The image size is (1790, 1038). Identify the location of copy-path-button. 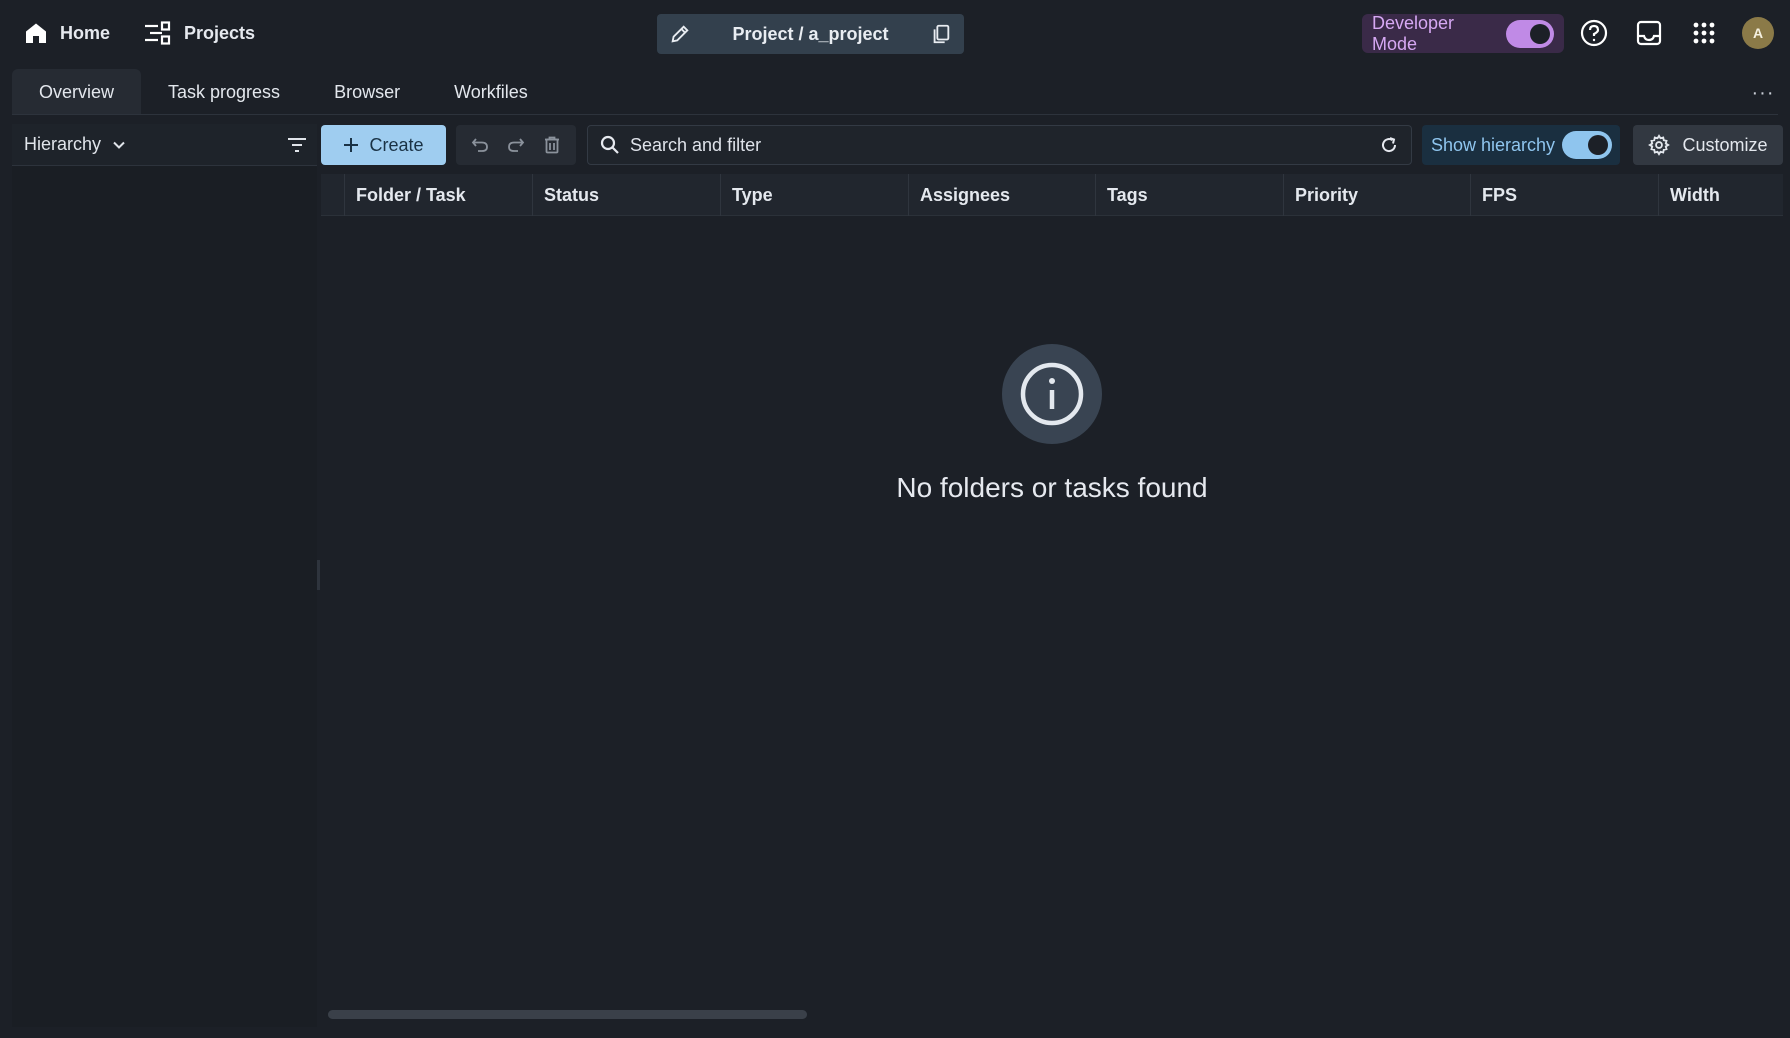
(941, 34).